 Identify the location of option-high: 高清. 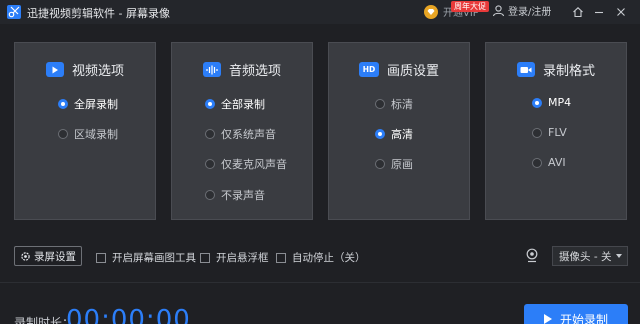
(394, 134).